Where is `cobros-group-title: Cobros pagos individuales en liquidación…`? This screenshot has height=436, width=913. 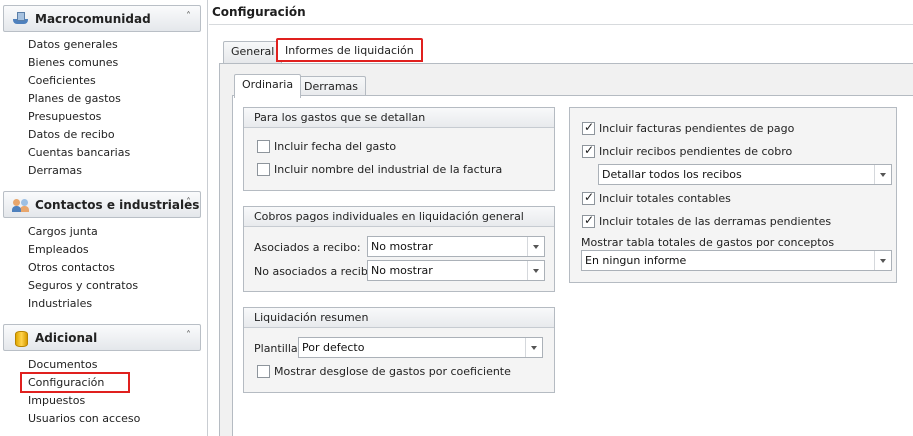 cobros-group-title: Cobros pagos individuales en liquidación… is located at coordinates (399, 217).